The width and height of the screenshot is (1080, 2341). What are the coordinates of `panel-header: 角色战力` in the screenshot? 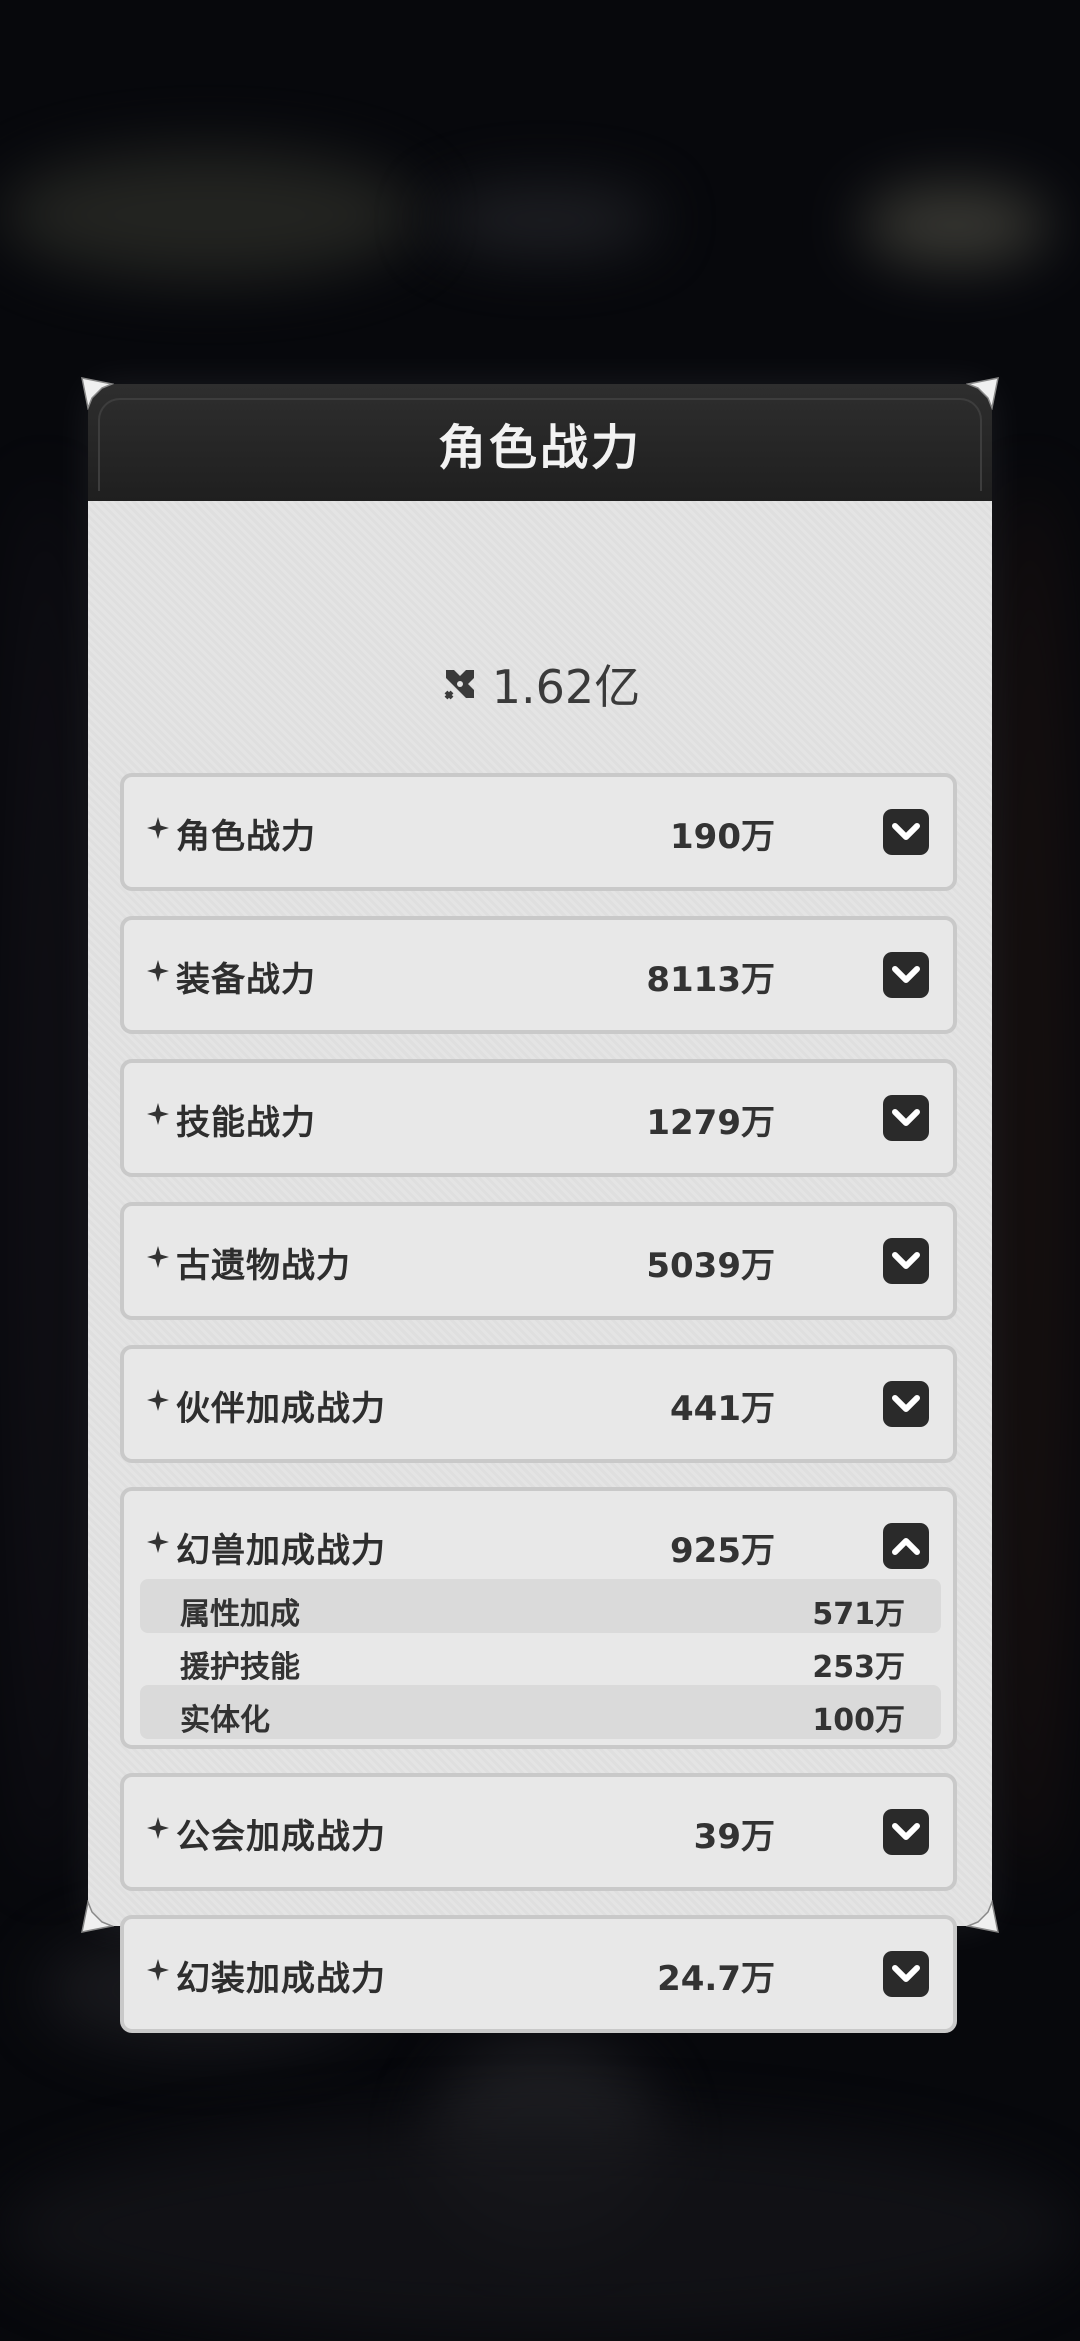 It's located at (540, 442).